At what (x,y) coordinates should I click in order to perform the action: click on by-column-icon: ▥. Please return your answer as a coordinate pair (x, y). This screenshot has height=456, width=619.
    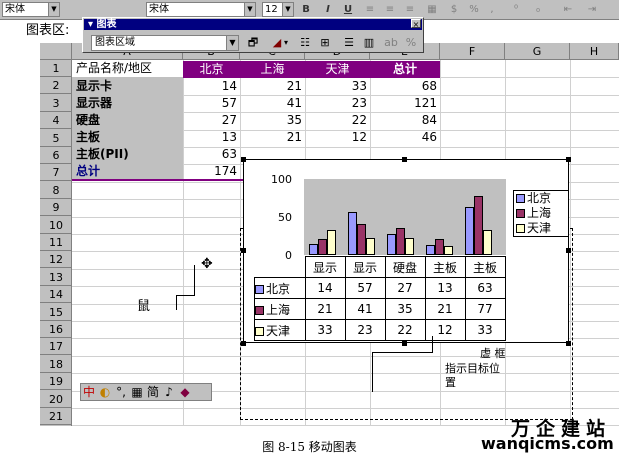
    Looking at the image, I should click on (369, 43).